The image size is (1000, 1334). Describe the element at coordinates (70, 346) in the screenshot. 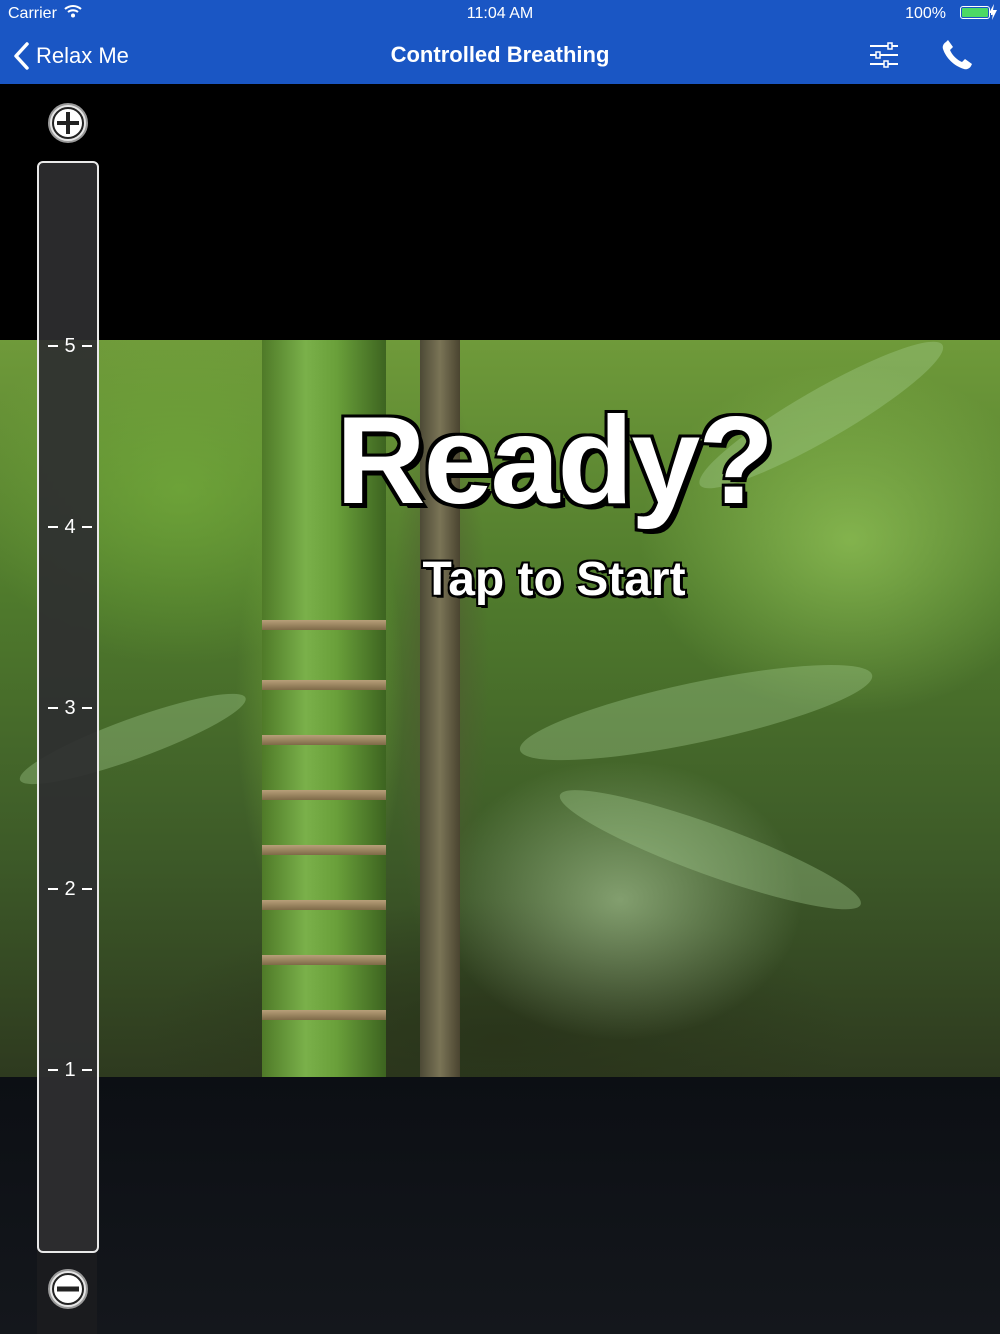

I see `slider-tick: 5` at that location.